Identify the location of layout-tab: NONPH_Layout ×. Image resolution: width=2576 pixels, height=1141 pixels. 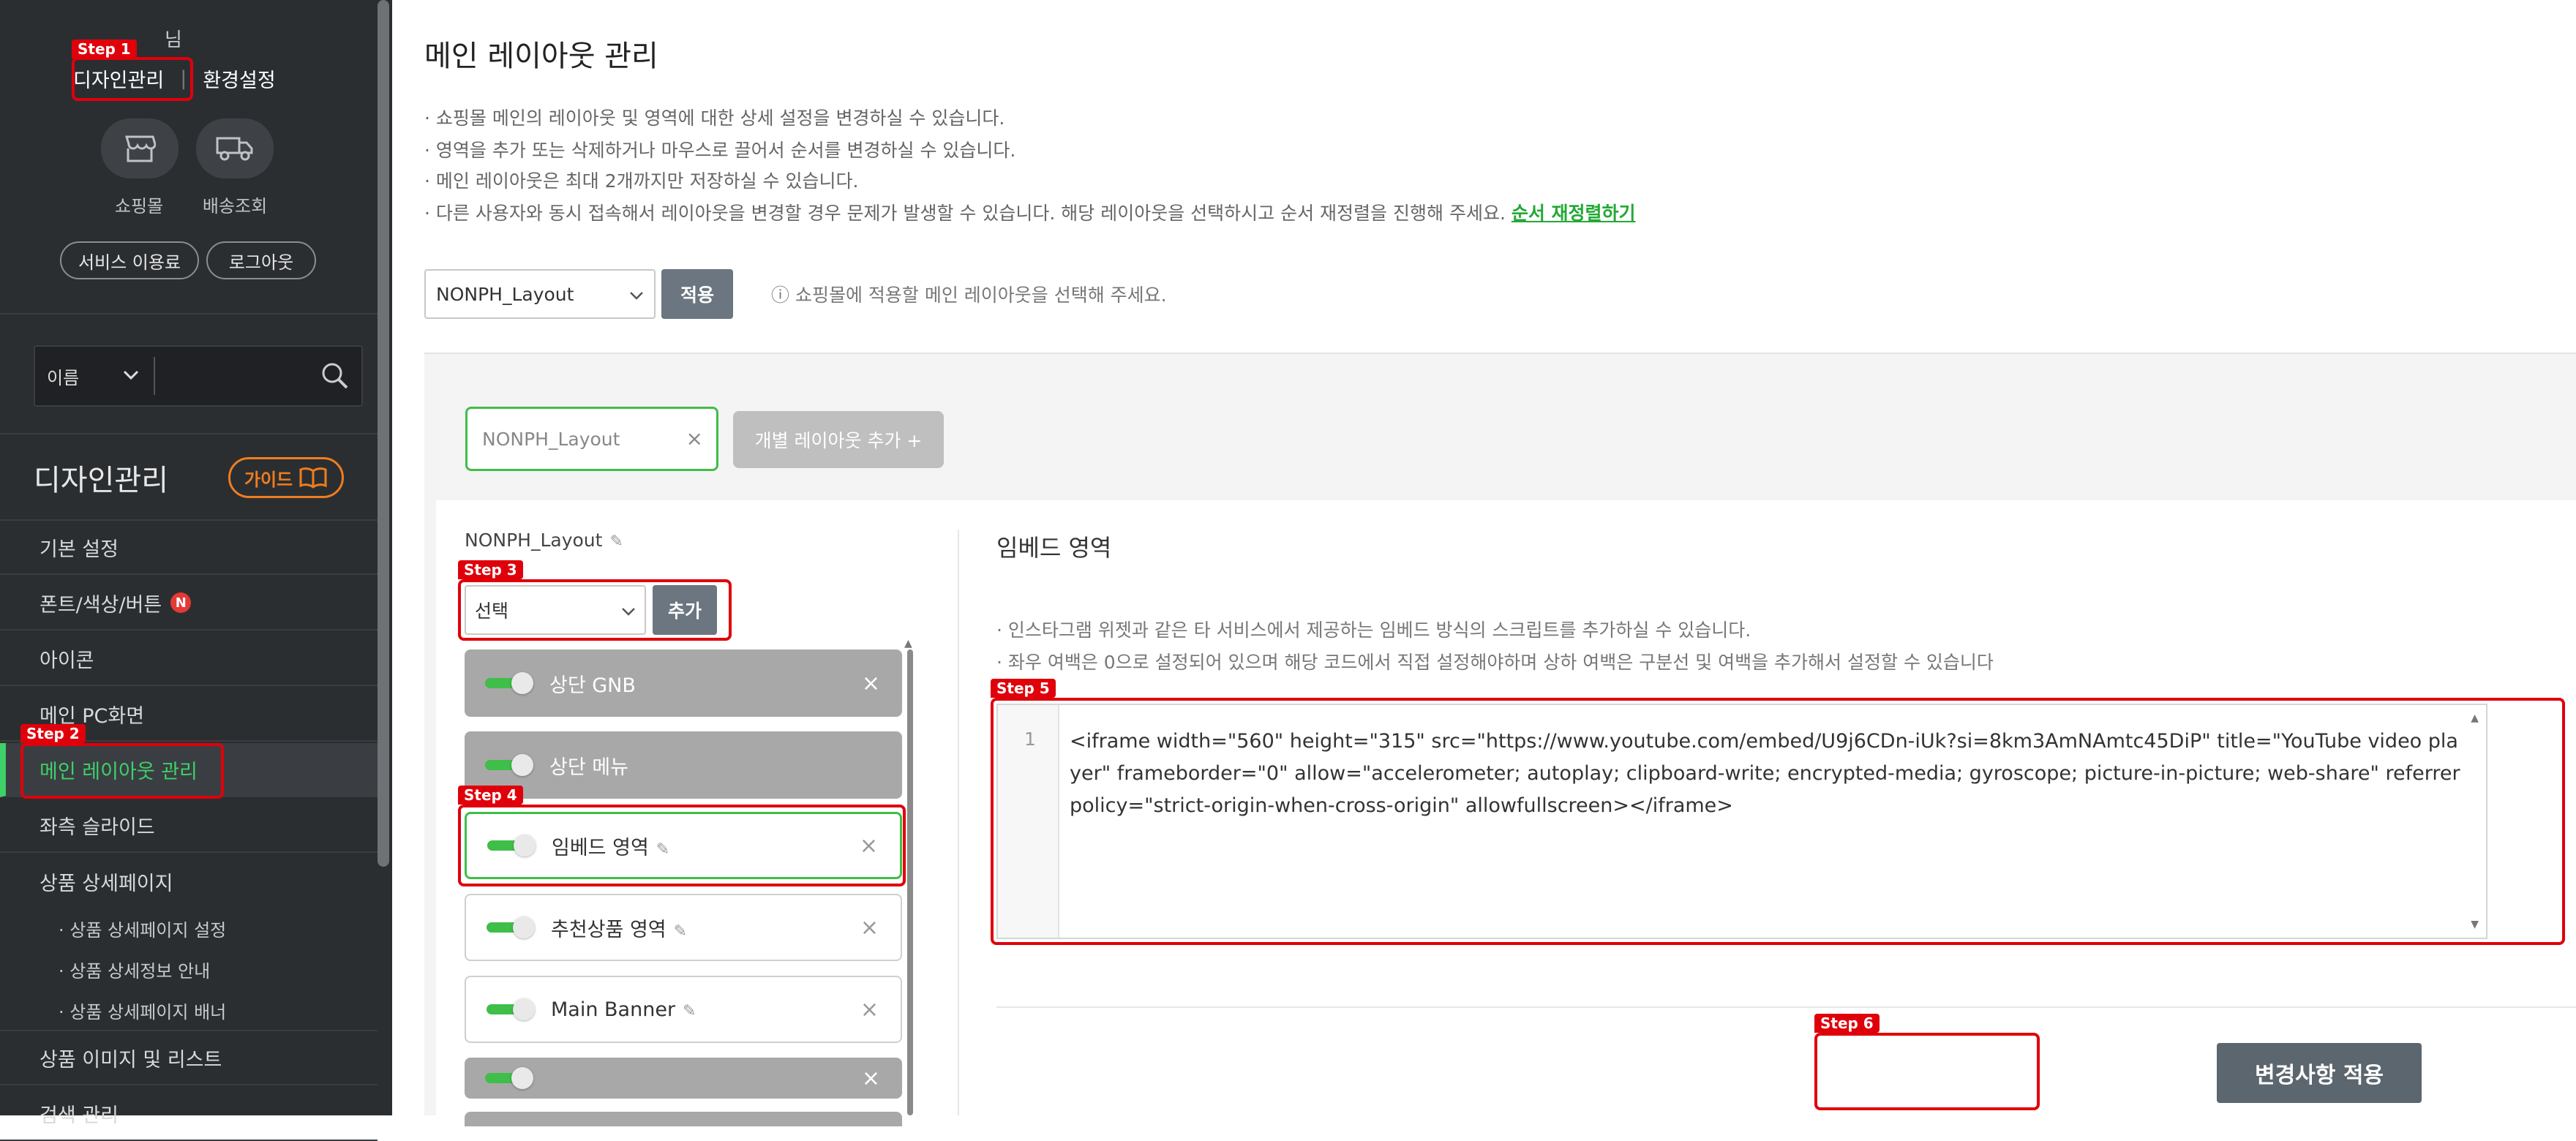
(591, 439).